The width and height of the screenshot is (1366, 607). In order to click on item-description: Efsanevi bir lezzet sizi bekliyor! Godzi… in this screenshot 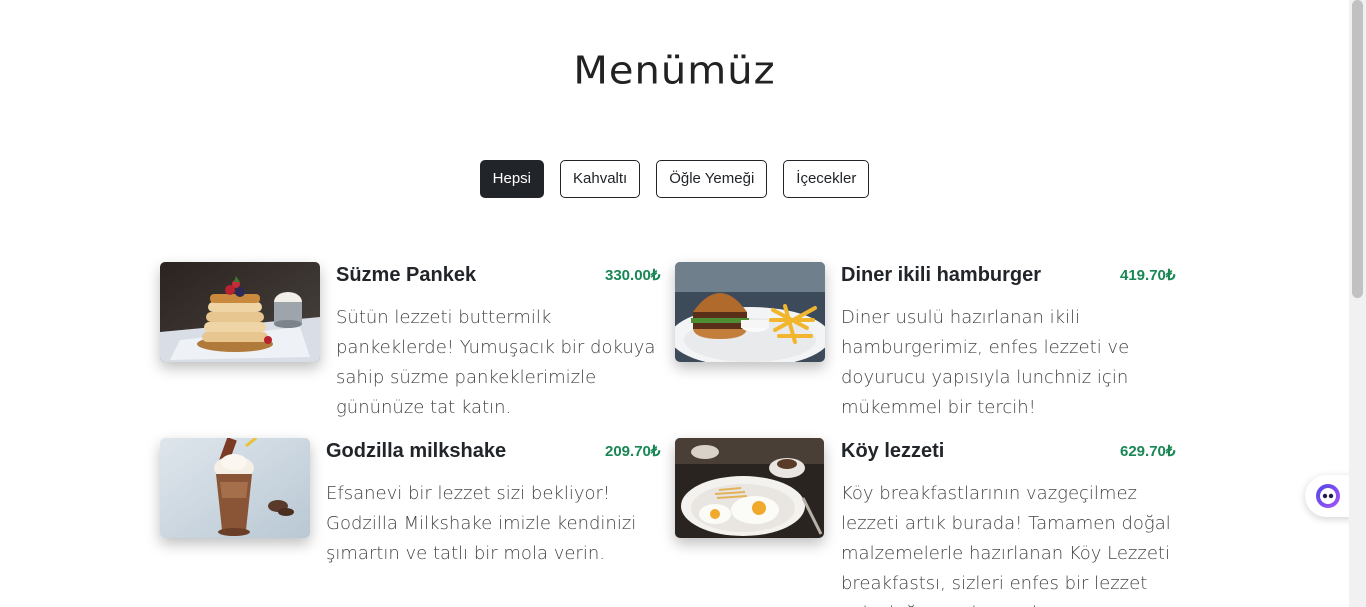, I will do `click(481, 523)`.